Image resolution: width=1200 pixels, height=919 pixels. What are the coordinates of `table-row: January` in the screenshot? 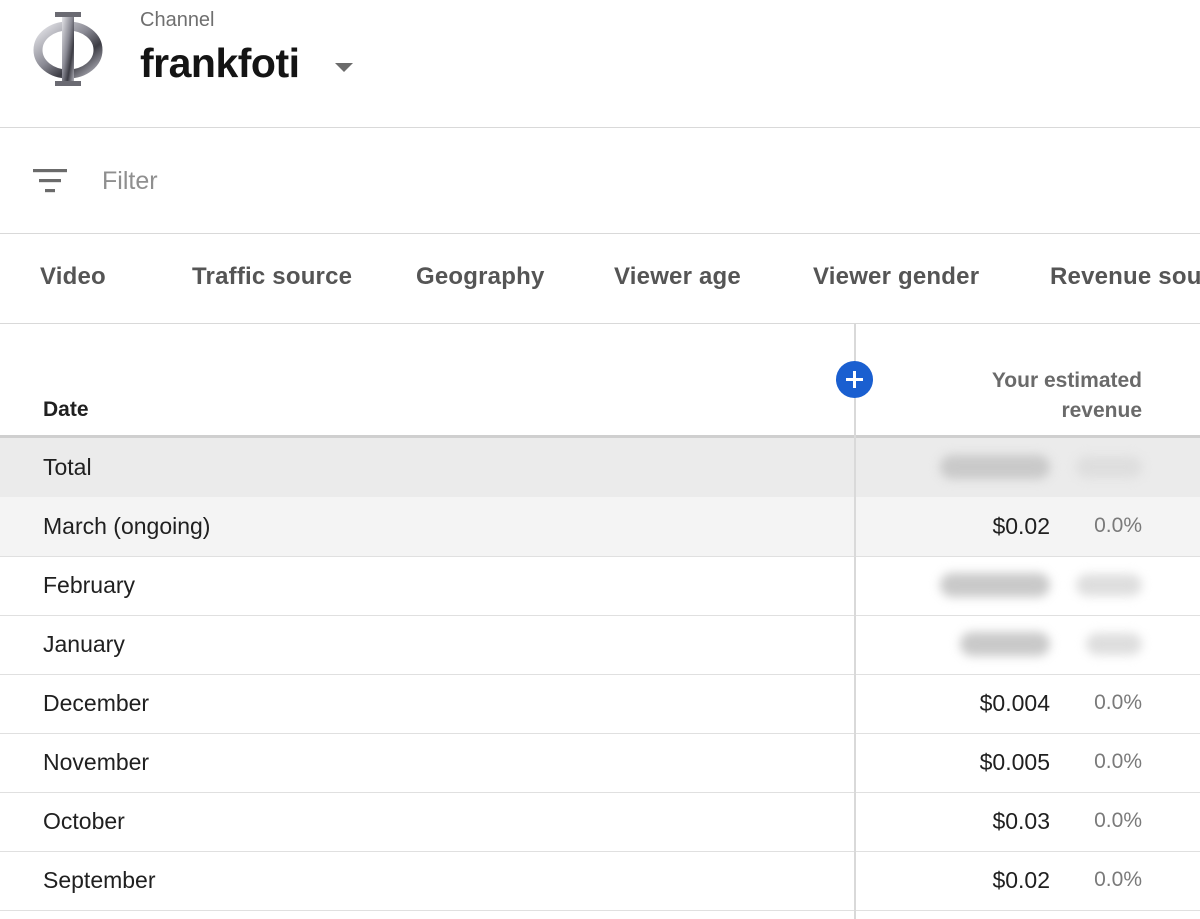 It's located at (600, 645).